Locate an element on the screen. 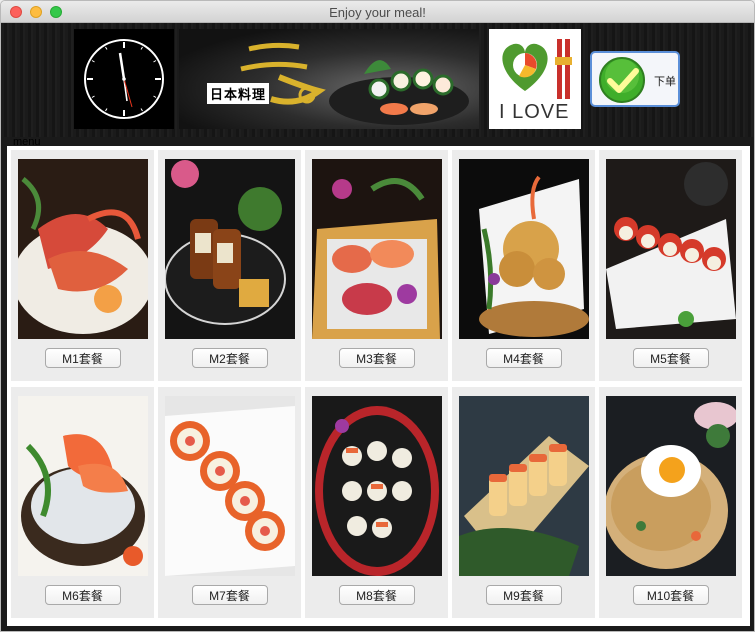 Image resolution: width=755 pixels, height=632 pixels. menu-item: M2套餐 is located at coordinates (229, 265).